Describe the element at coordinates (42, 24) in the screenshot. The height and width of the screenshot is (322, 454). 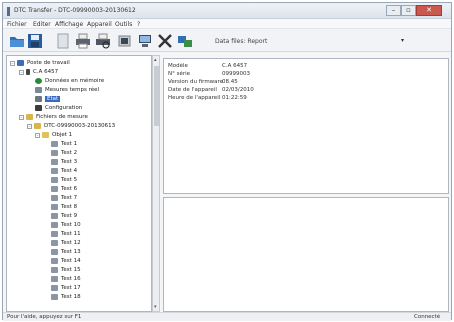
I see `menu-editer: Editer` at that location.